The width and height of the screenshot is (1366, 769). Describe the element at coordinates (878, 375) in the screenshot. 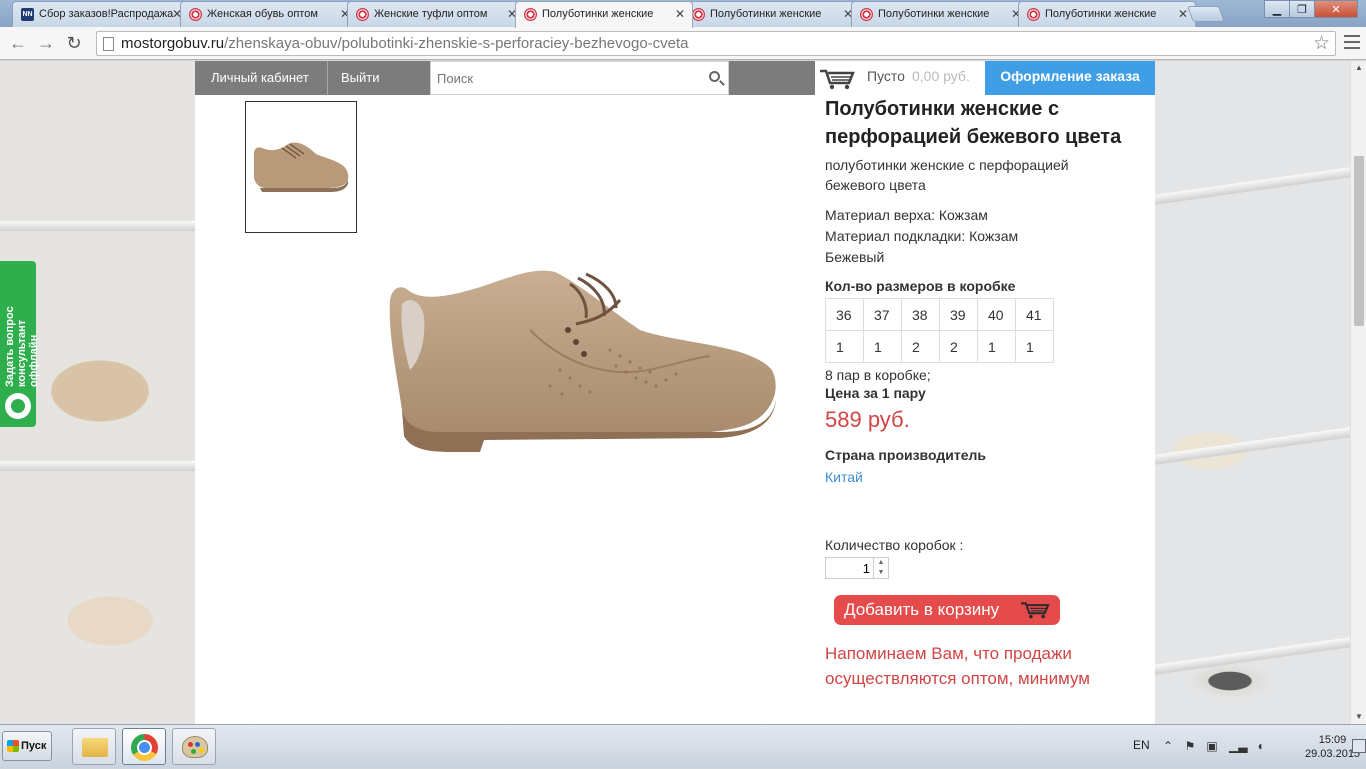

I see `pairs-per-box: 8 пар в коробке;` at that location.